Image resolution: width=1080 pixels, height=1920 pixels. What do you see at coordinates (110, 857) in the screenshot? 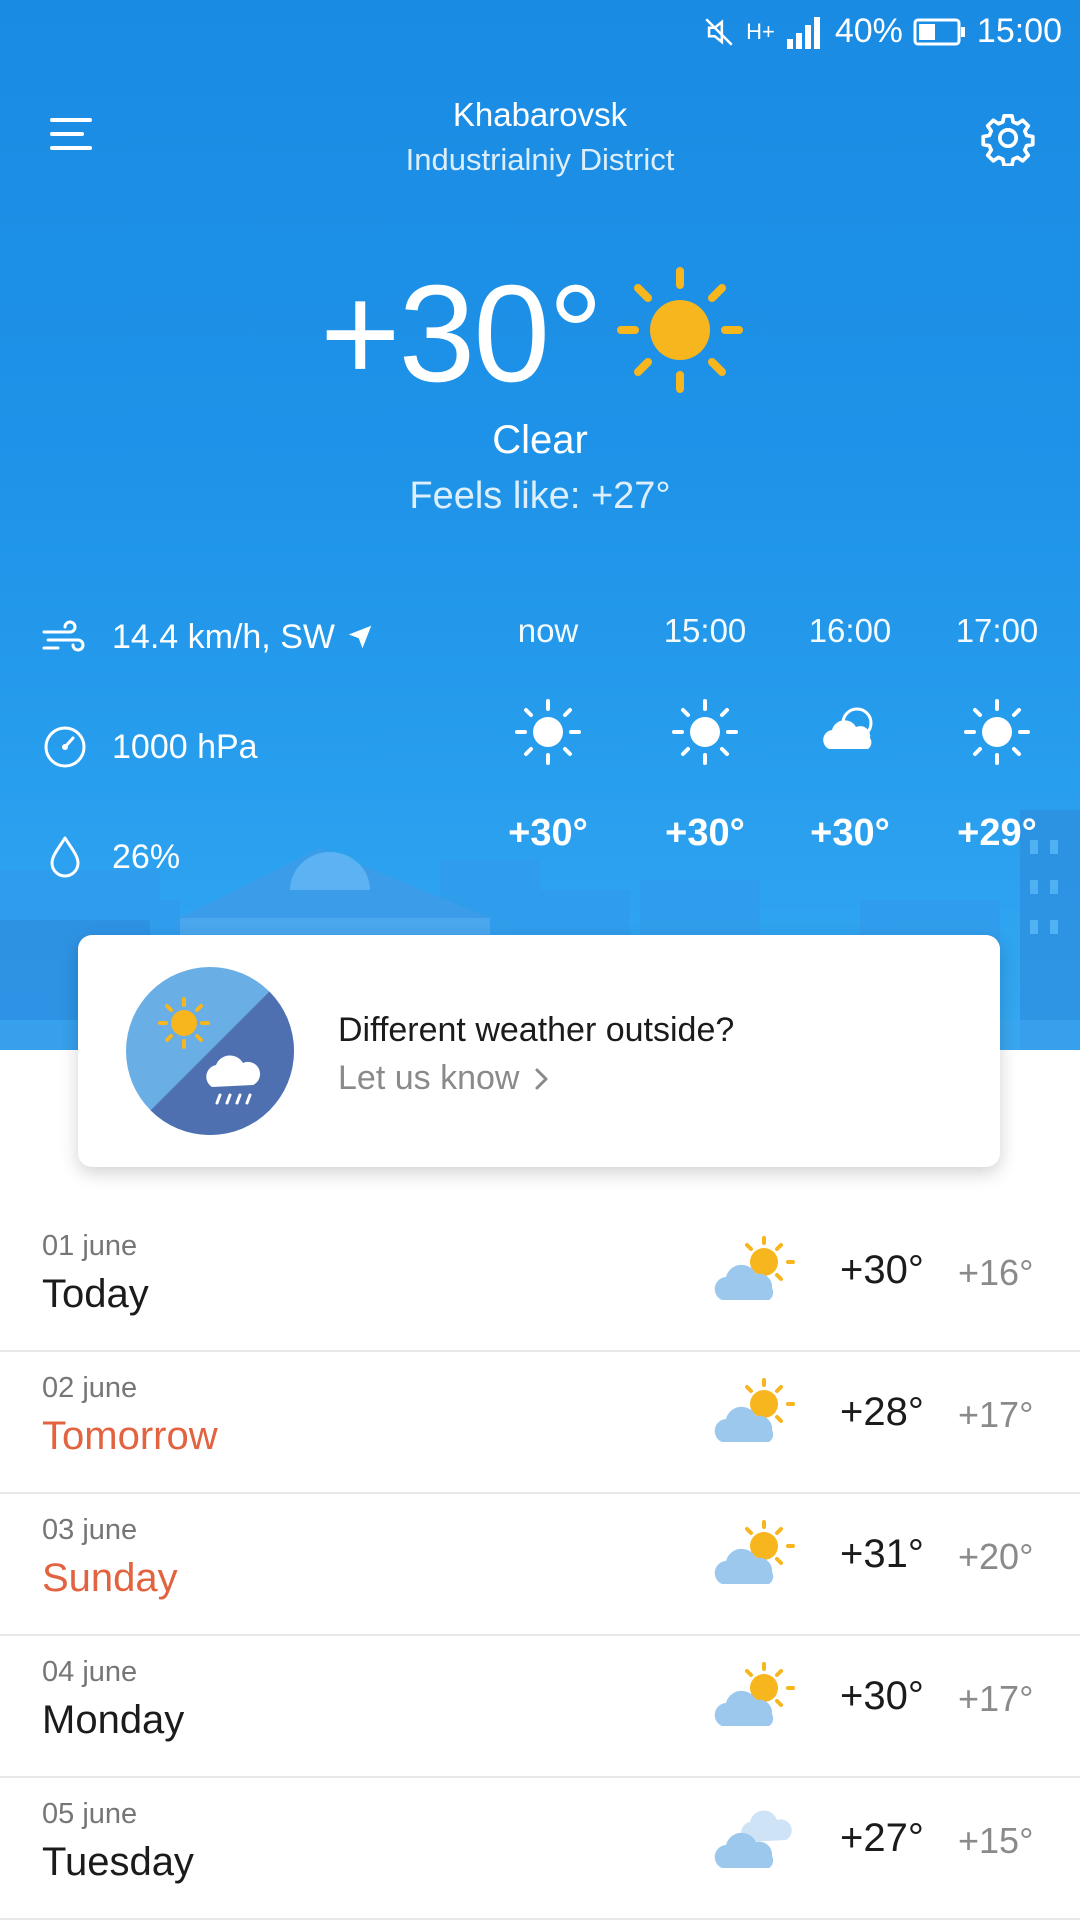
I see `humidity-metric: 26%` at bounding box center [110, 857].